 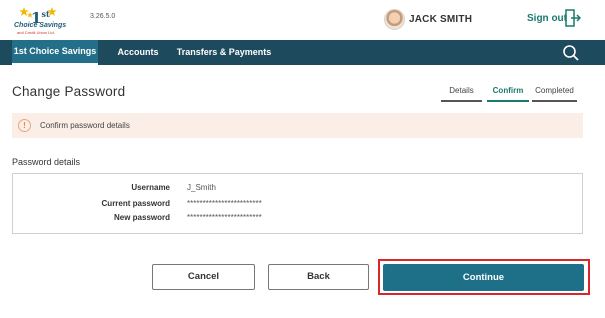 I want to click on step-completed: Completed, so click(x=554, y=94).